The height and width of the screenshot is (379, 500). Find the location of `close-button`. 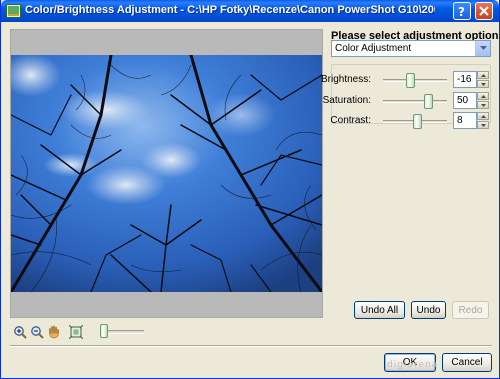

close-button is located at coordinates (484, 11).